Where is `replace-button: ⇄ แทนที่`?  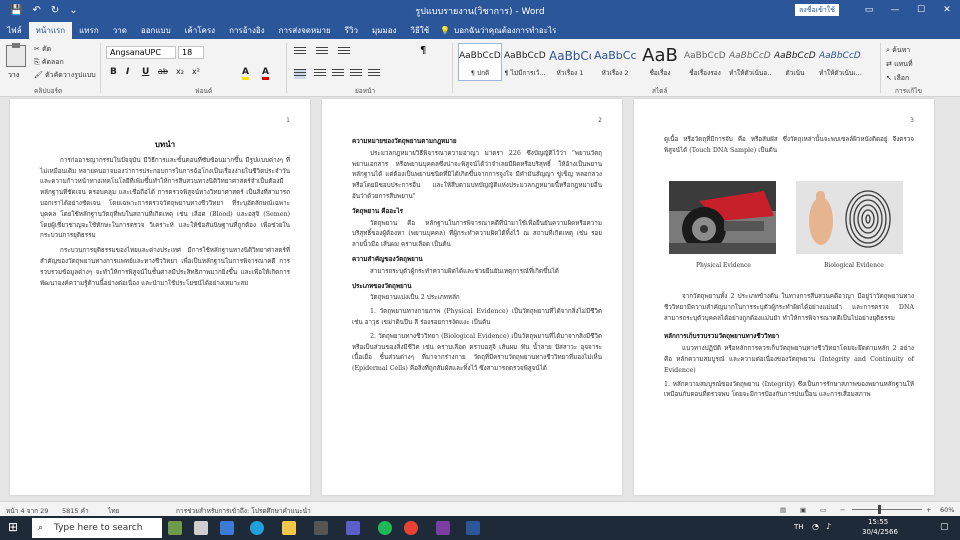 replace-button: ⇄ แทนที่ is located at coordinates (899, 64).